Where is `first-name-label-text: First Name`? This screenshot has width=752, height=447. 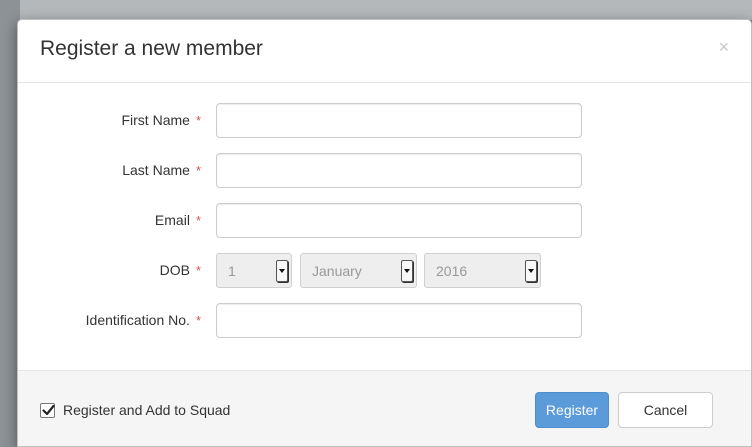 first-name-label-text: First Name is located at coordinates (155, 120).